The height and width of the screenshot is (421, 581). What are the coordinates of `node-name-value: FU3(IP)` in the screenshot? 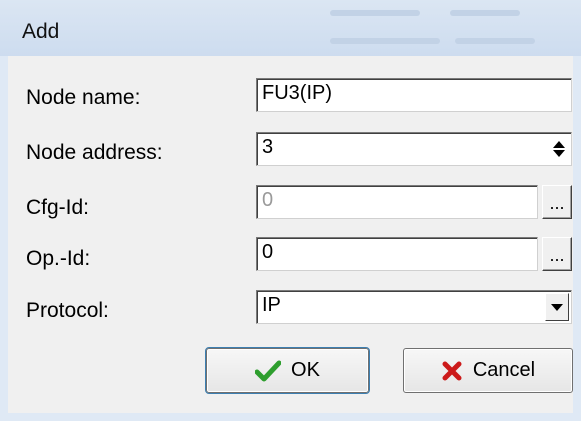 It's located at (297, 93).